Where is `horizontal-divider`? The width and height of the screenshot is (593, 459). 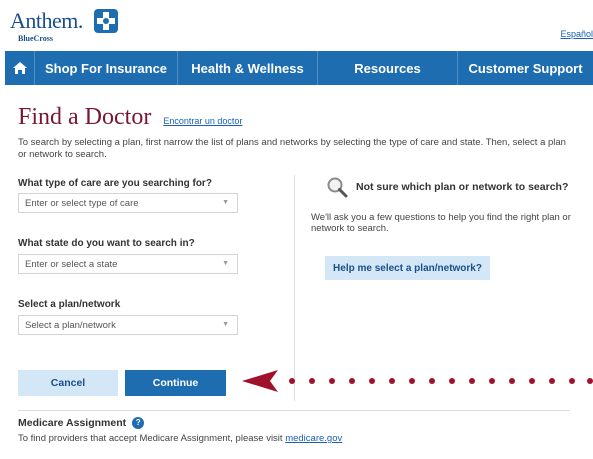
horizontal-divider is located at coordinates (294, 410).